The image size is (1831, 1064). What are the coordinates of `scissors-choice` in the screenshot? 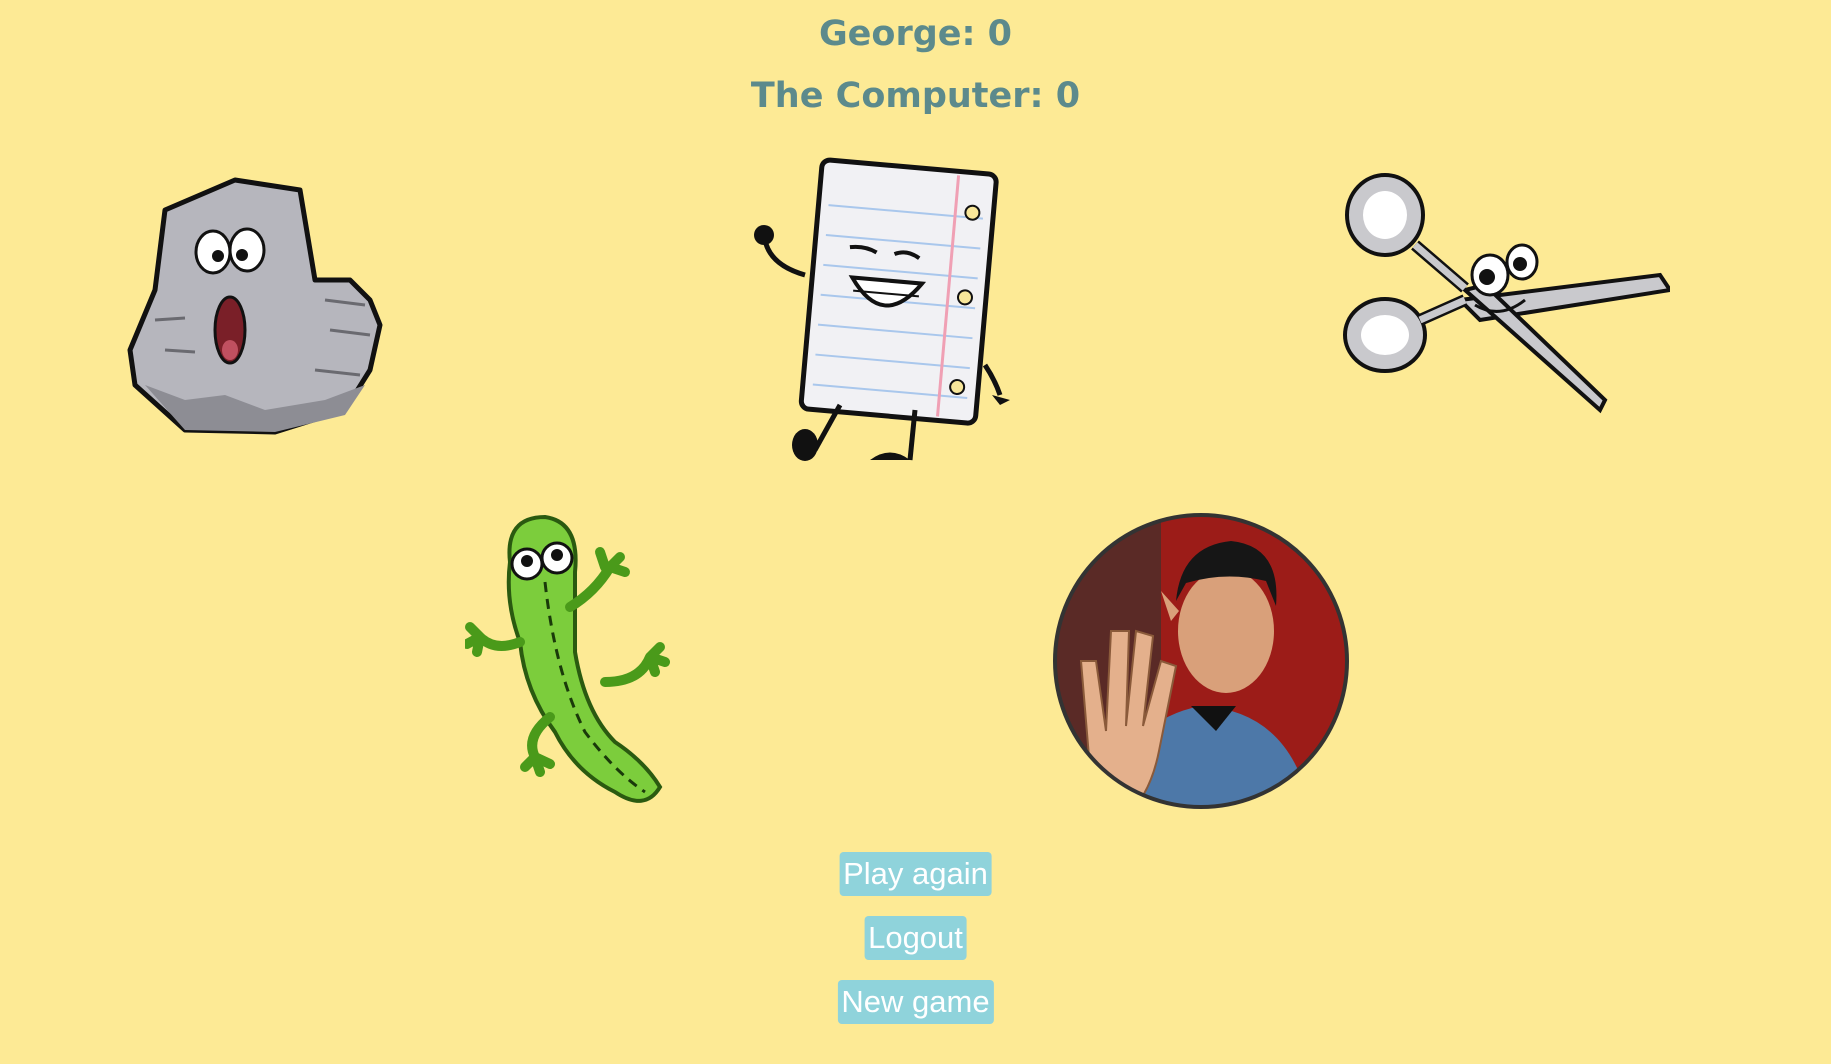 It's located at (1505, 295).